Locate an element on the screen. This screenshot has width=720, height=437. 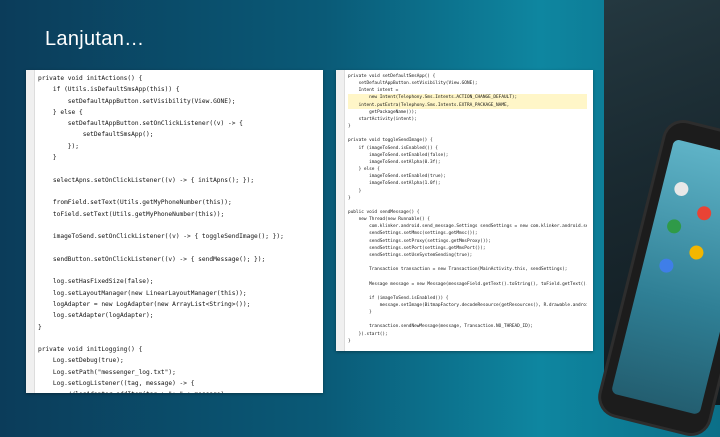
code-line: imageToSend.setAlpha(0.3f); is located at coordinates (394, 162).